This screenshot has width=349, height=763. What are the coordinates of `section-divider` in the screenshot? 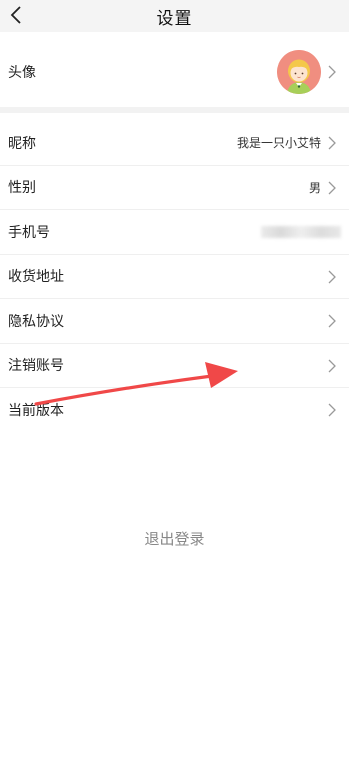 It's located at (174, 110).